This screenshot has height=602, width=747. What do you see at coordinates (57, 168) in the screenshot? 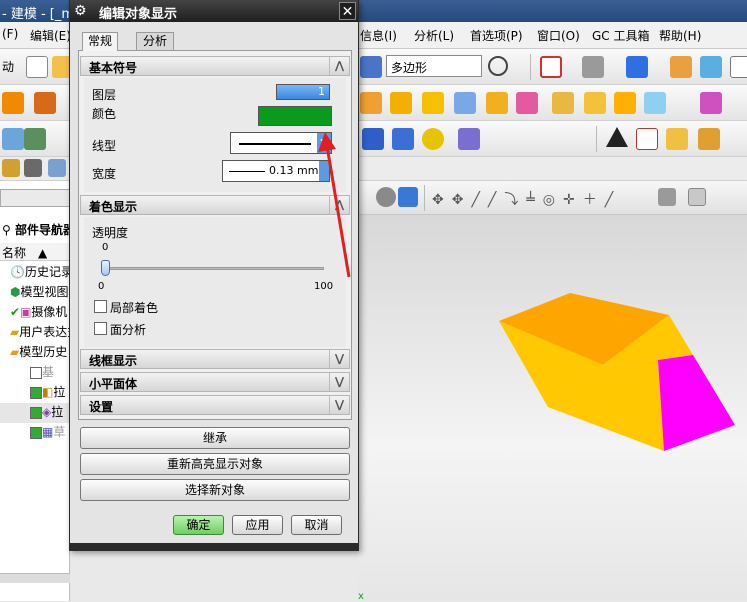
I see `datum-icon` at bounding box center [57, 168].